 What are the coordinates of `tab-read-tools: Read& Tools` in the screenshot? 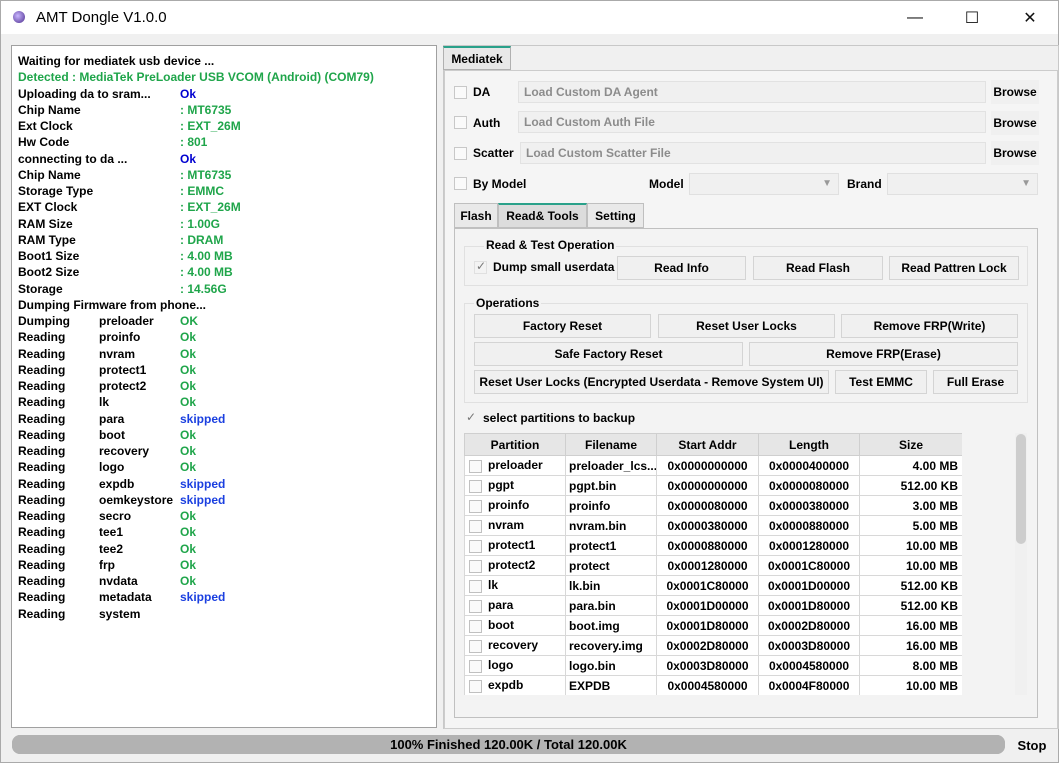 It's located at (542, 215).